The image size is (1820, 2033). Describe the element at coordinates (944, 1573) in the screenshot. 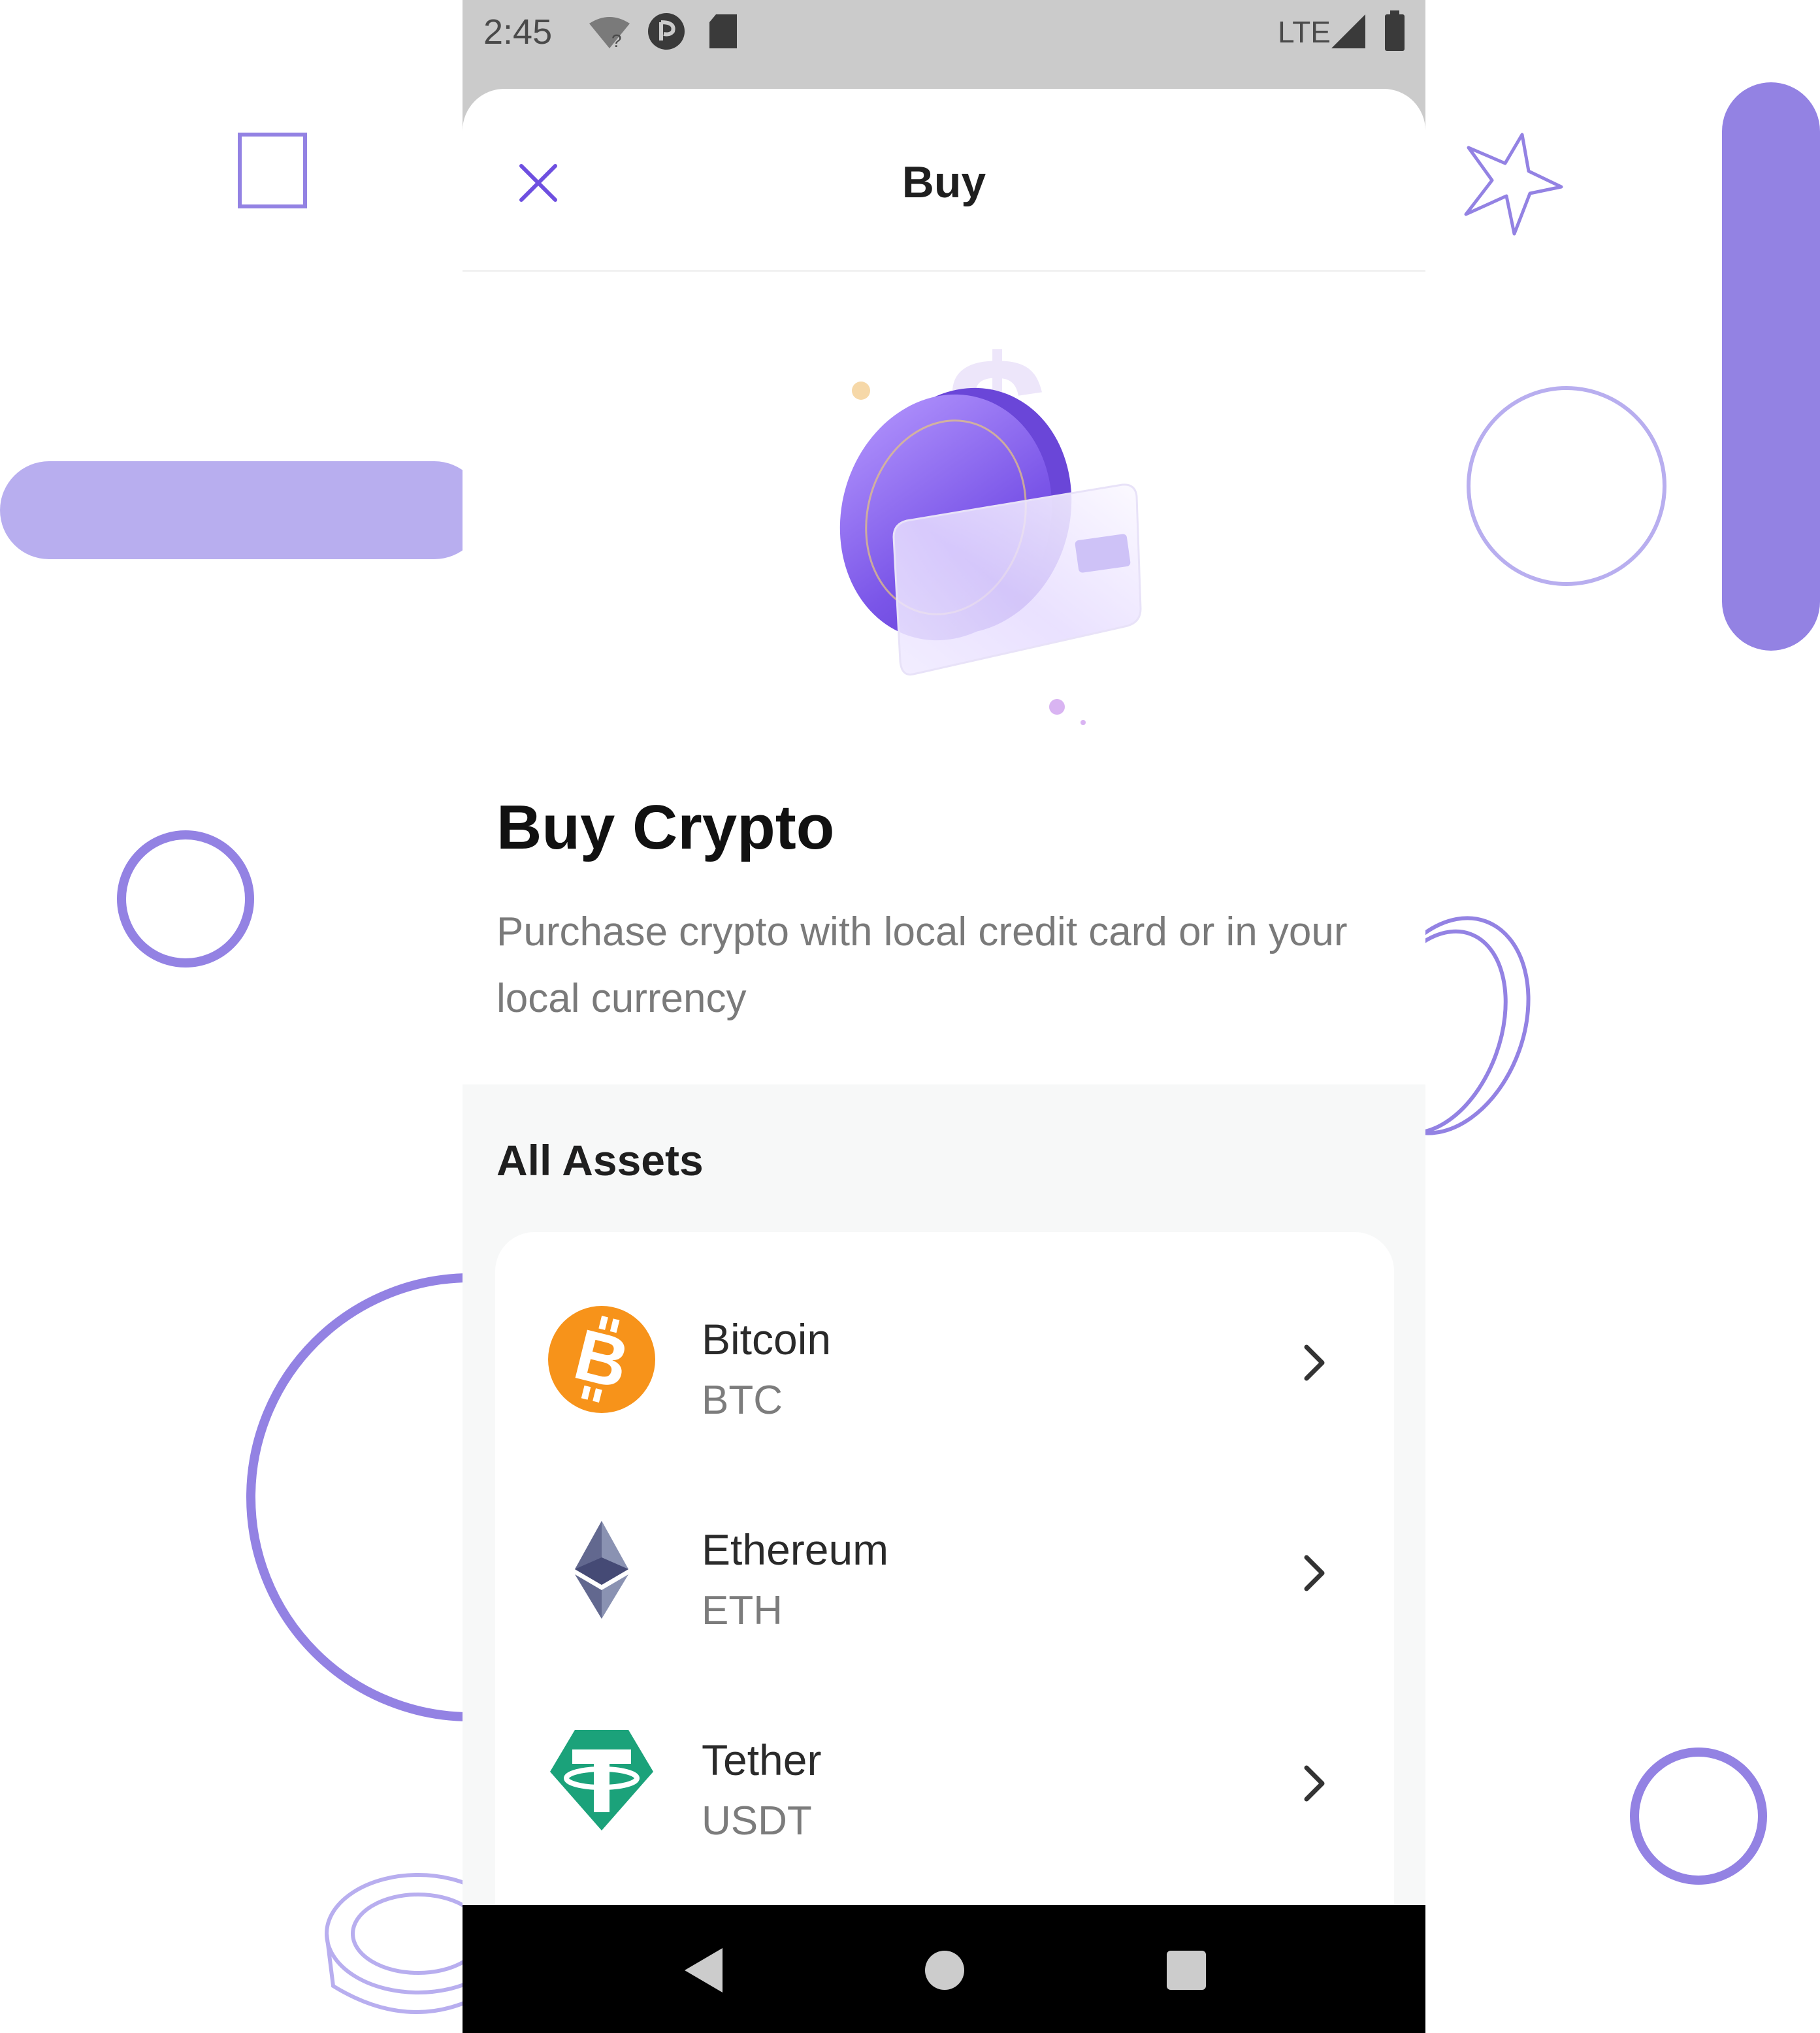

I see `asset-row-ethereum: Ethereum ETH` at that location.